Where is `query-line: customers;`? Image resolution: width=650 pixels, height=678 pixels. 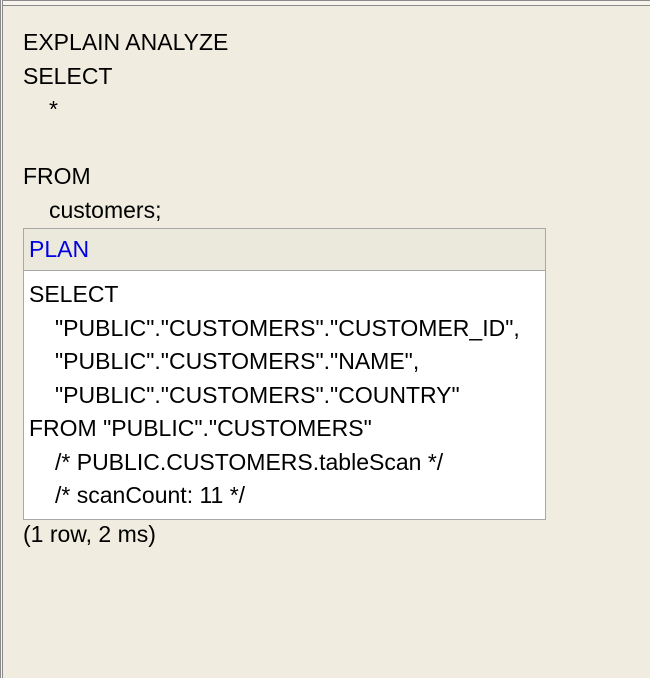
query-line: customers; is located at coordinates (105, 209).